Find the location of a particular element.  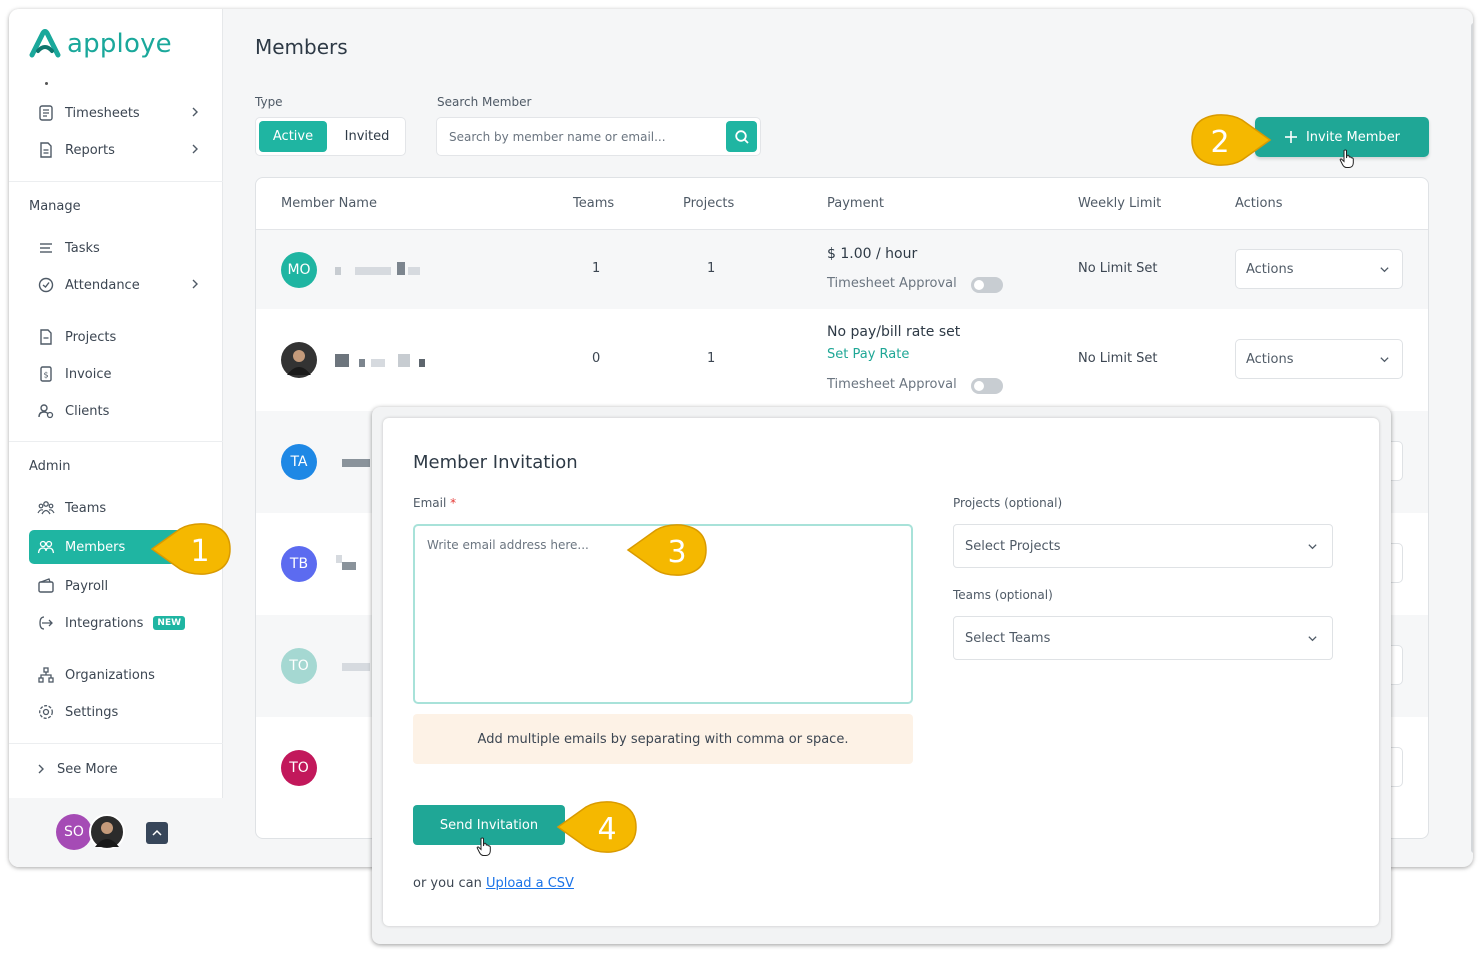

sidebar-item-label: Payroll is located at coordinates (87, 586).